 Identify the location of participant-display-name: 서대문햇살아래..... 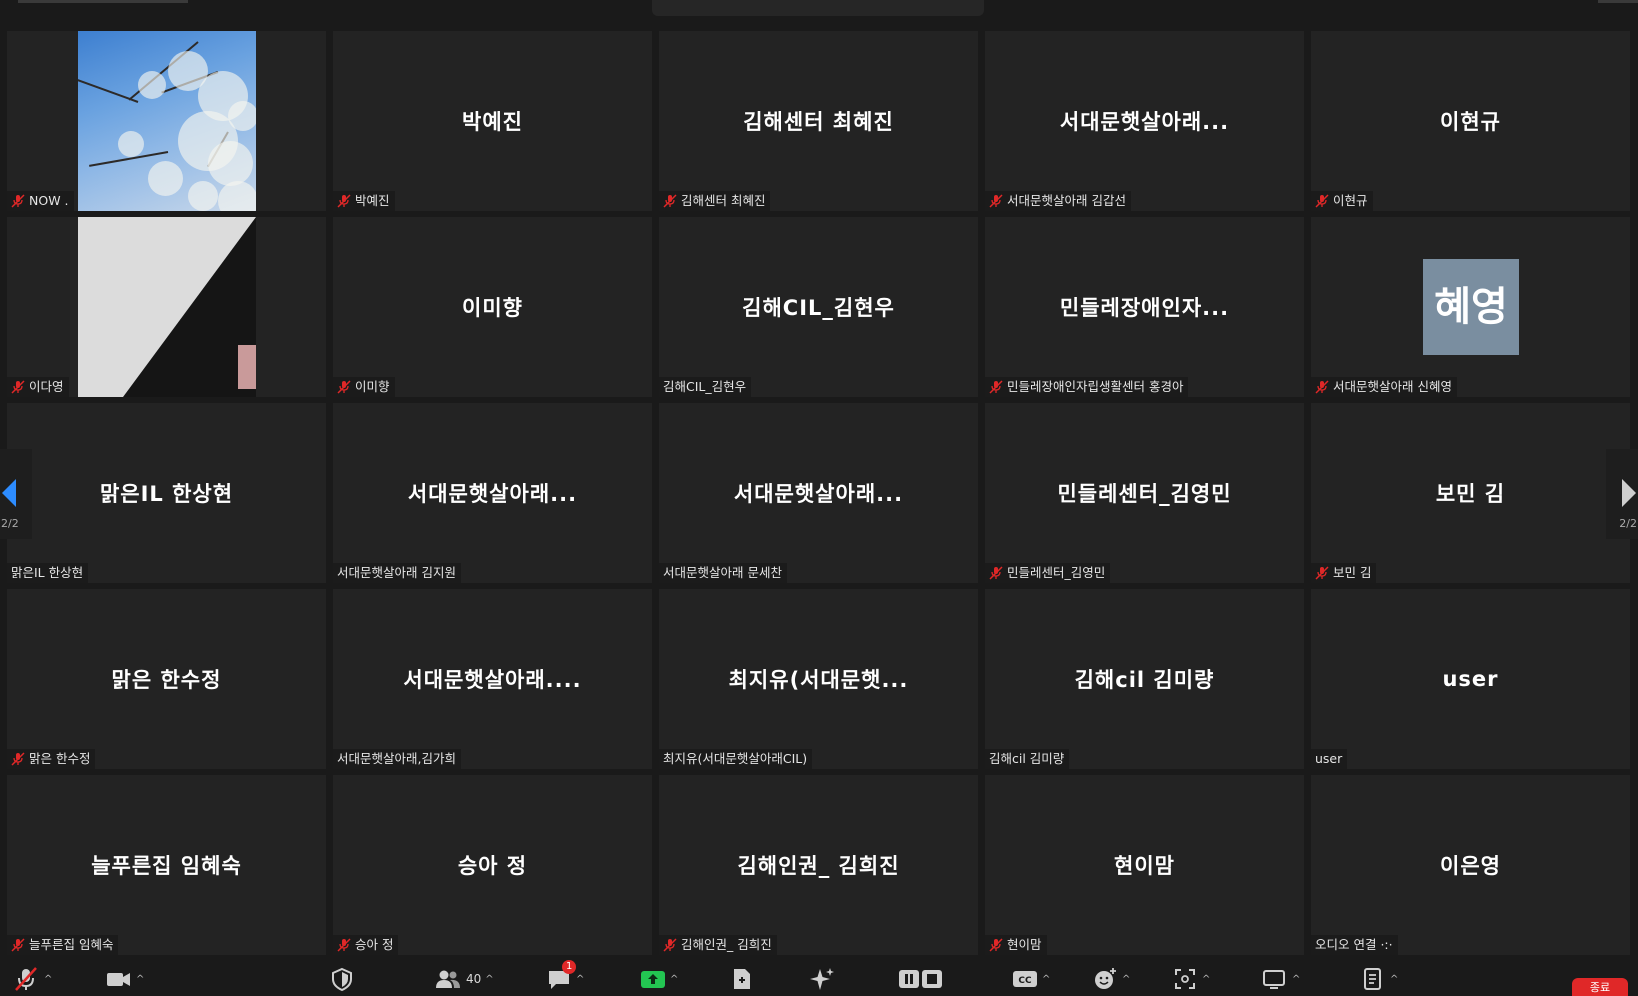
(492, 680).